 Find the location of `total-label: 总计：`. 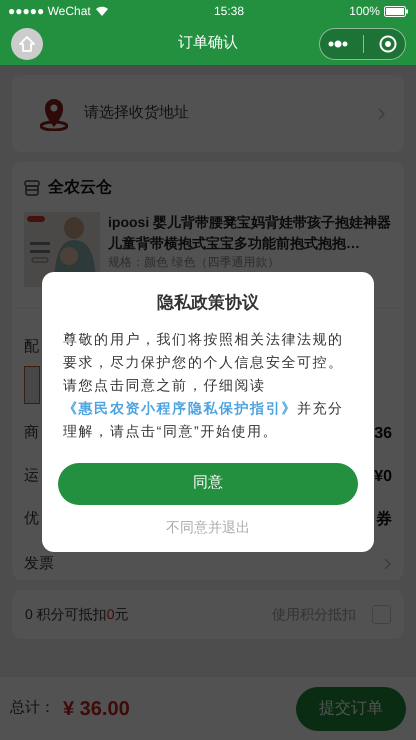

total-label: 总计： is located at coordinates (32, 708).